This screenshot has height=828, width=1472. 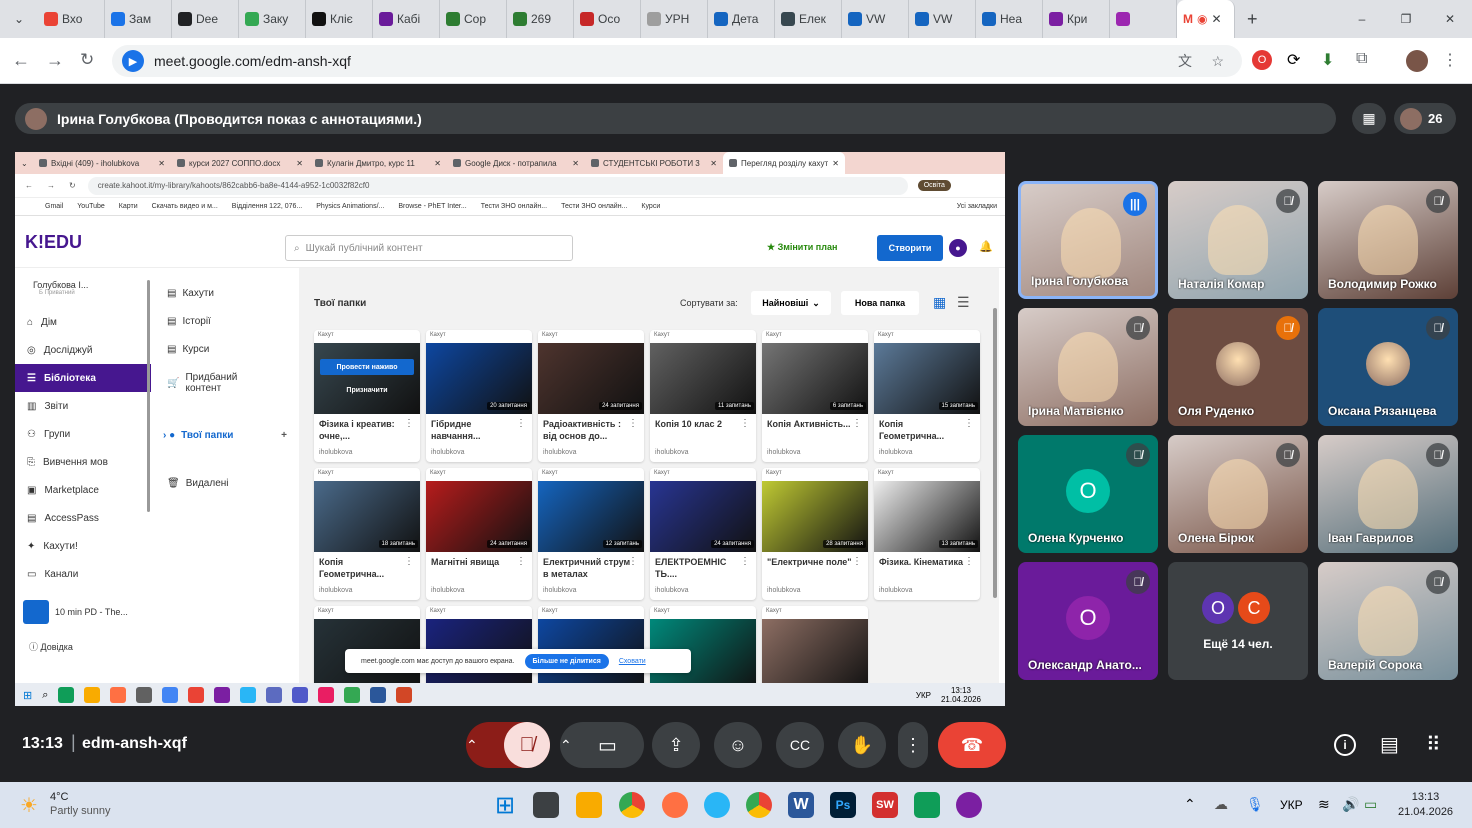 What do you see at coordinates (913, 745) in the screenshot?
I see `more-options-button: ⋮` at bounding box center [913, 745].